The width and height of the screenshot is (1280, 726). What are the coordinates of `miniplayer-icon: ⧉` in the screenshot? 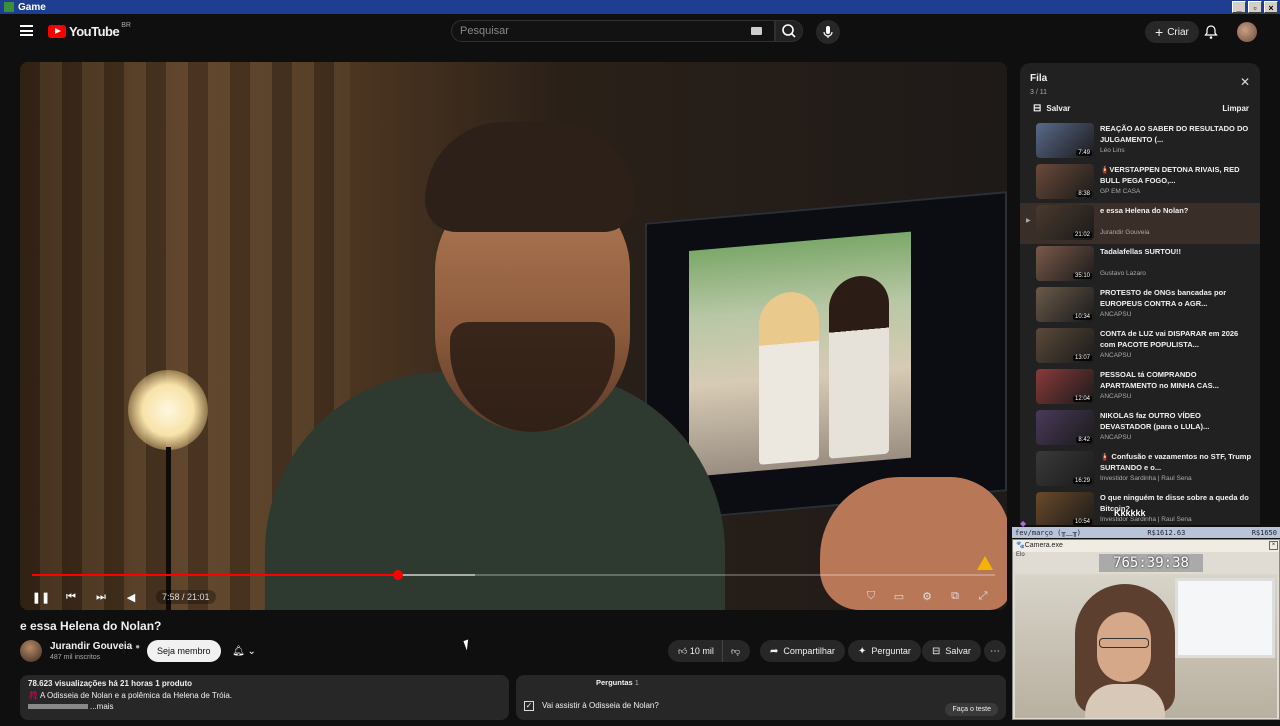 It's located at (955, 596).